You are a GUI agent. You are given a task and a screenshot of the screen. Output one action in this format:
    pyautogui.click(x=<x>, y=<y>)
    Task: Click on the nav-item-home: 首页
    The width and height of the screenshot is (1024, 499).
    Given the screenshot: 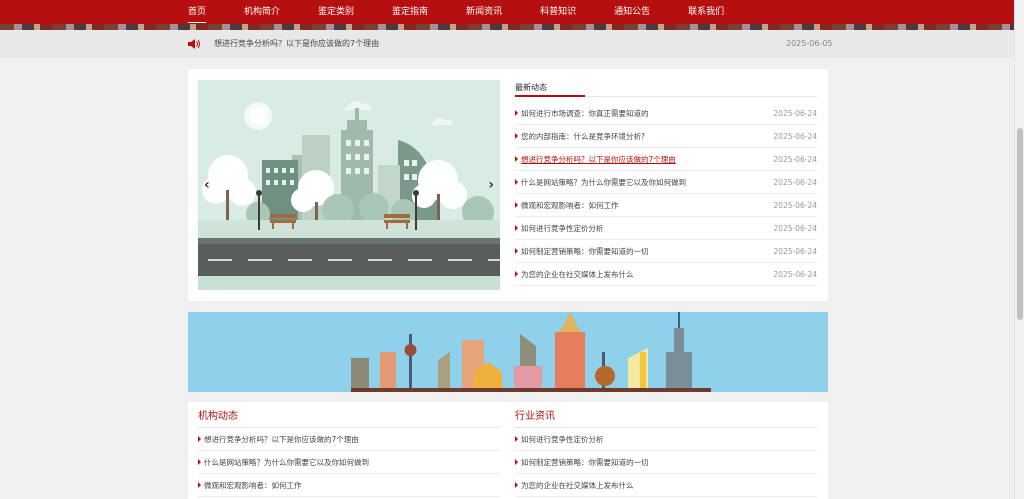 What is the action you would take?
    pyautogui.click(x=197, y=12)
    